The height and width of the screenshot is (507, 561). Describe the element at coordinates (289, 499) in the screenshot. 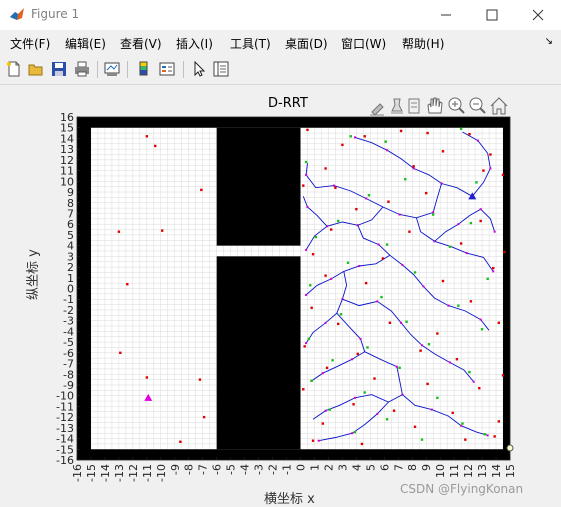

I see `x-axis-label: 横坐标 x` at that location.